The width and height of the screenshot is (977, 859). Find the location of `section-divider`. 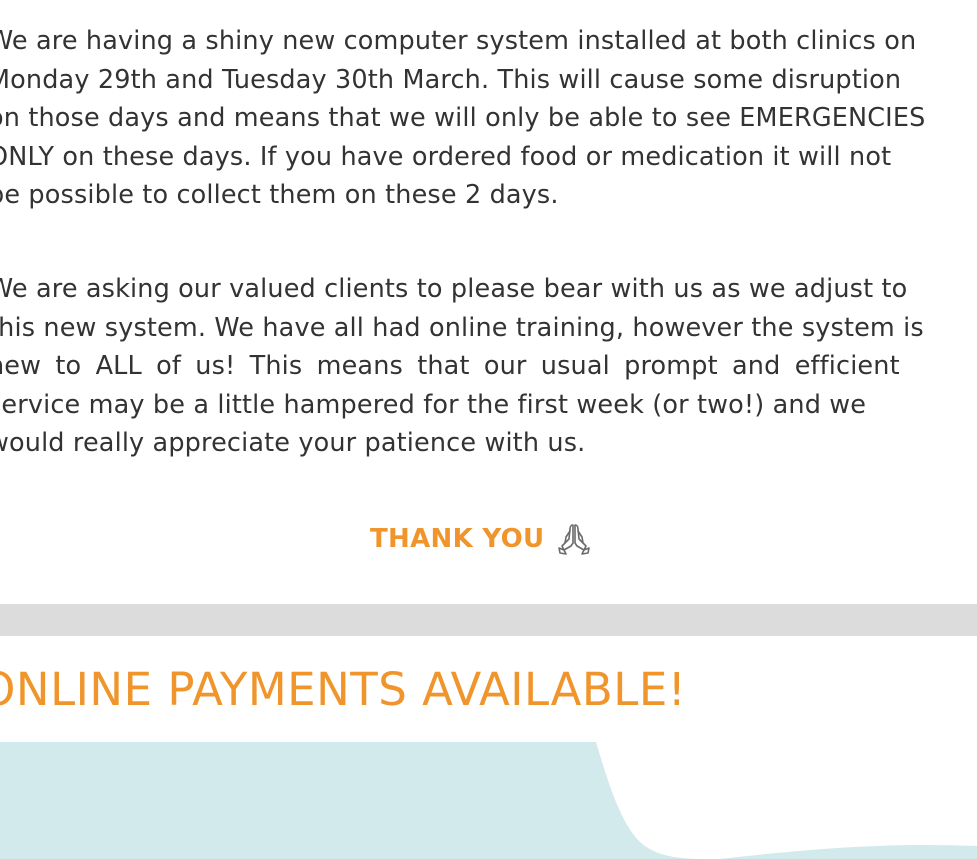

section-divider is located at coordinates (488, 620).